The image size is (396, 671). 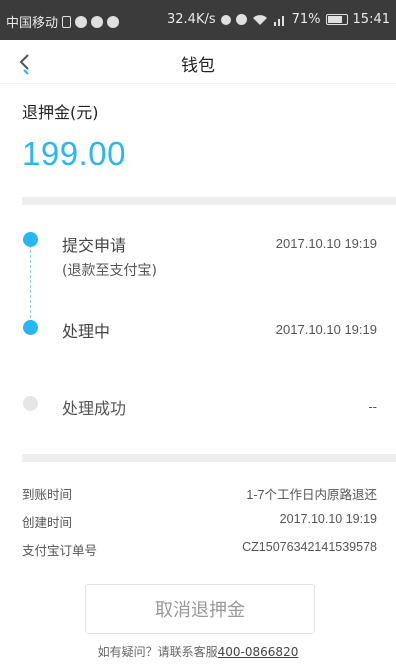 What do you see at coordinates (97, 21) in the screenshot?
I see `app-notification-icon` at bounding box center [97, 21].